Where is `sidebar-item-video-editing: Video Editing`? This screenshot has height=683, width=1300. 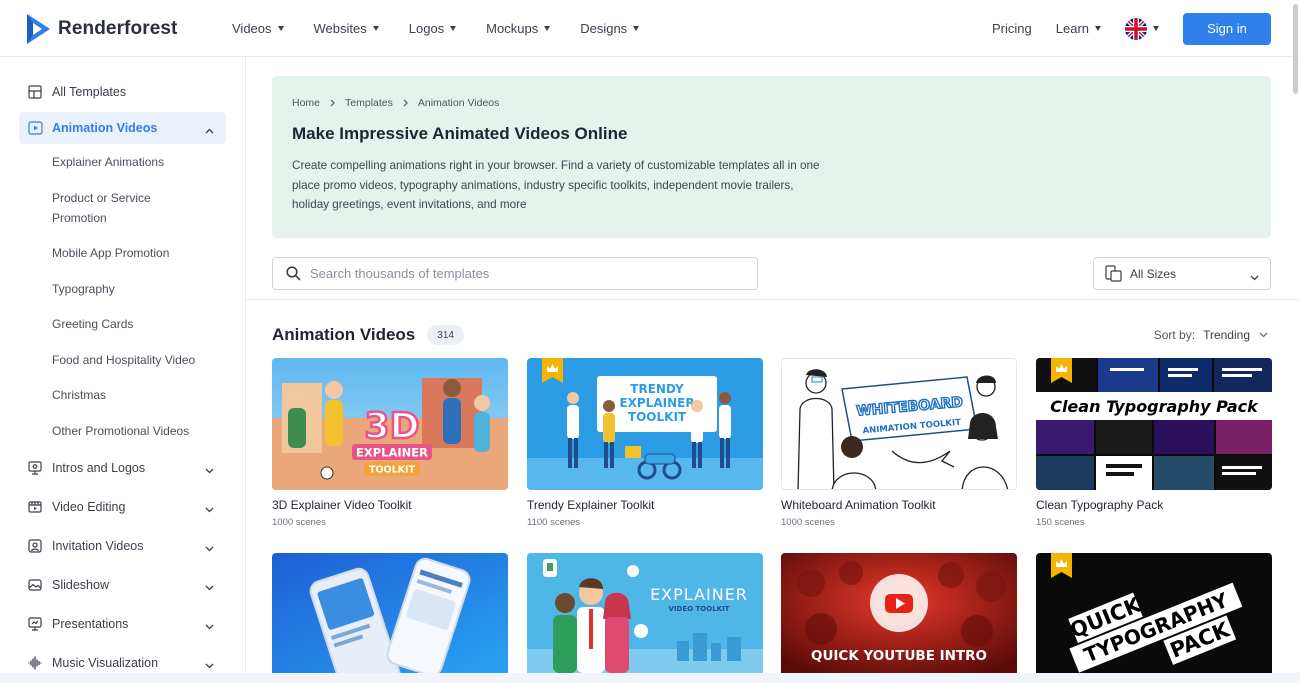
sidebar-item-video-editing: Video Editing is located at coordinates (122, 507).